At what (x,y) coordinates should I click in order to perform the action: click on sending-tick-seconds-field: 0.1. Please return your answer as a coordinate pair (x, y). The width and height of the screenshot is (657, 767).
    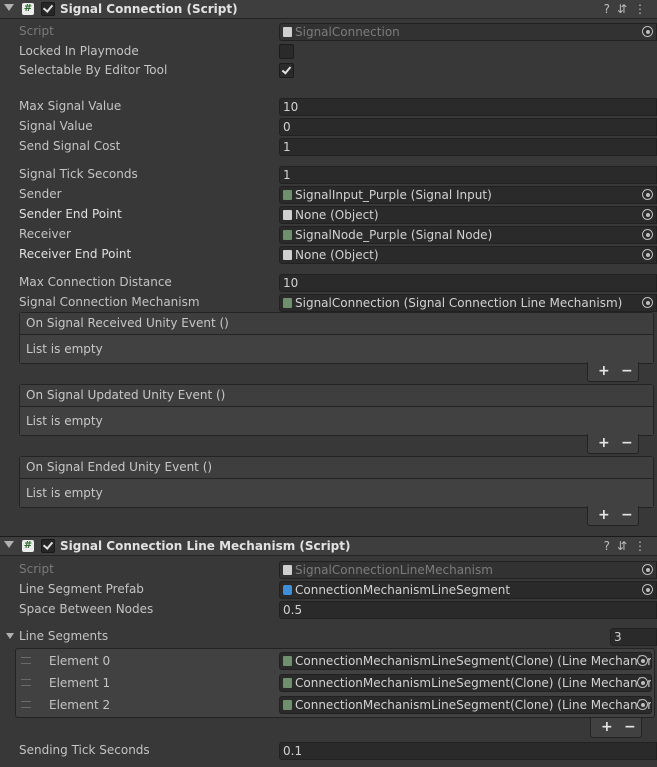
    Looking at the image, I should click on (468, 751).